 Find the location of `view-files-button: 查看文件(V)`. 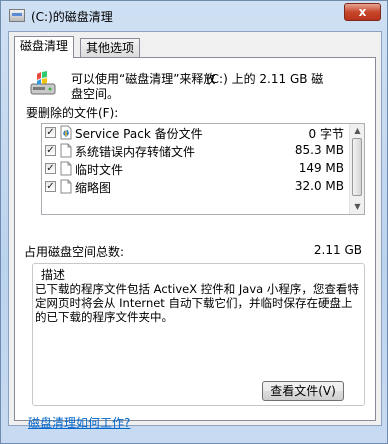

view-files-button: 查看文件(V) is located at coordinates (303, 391).